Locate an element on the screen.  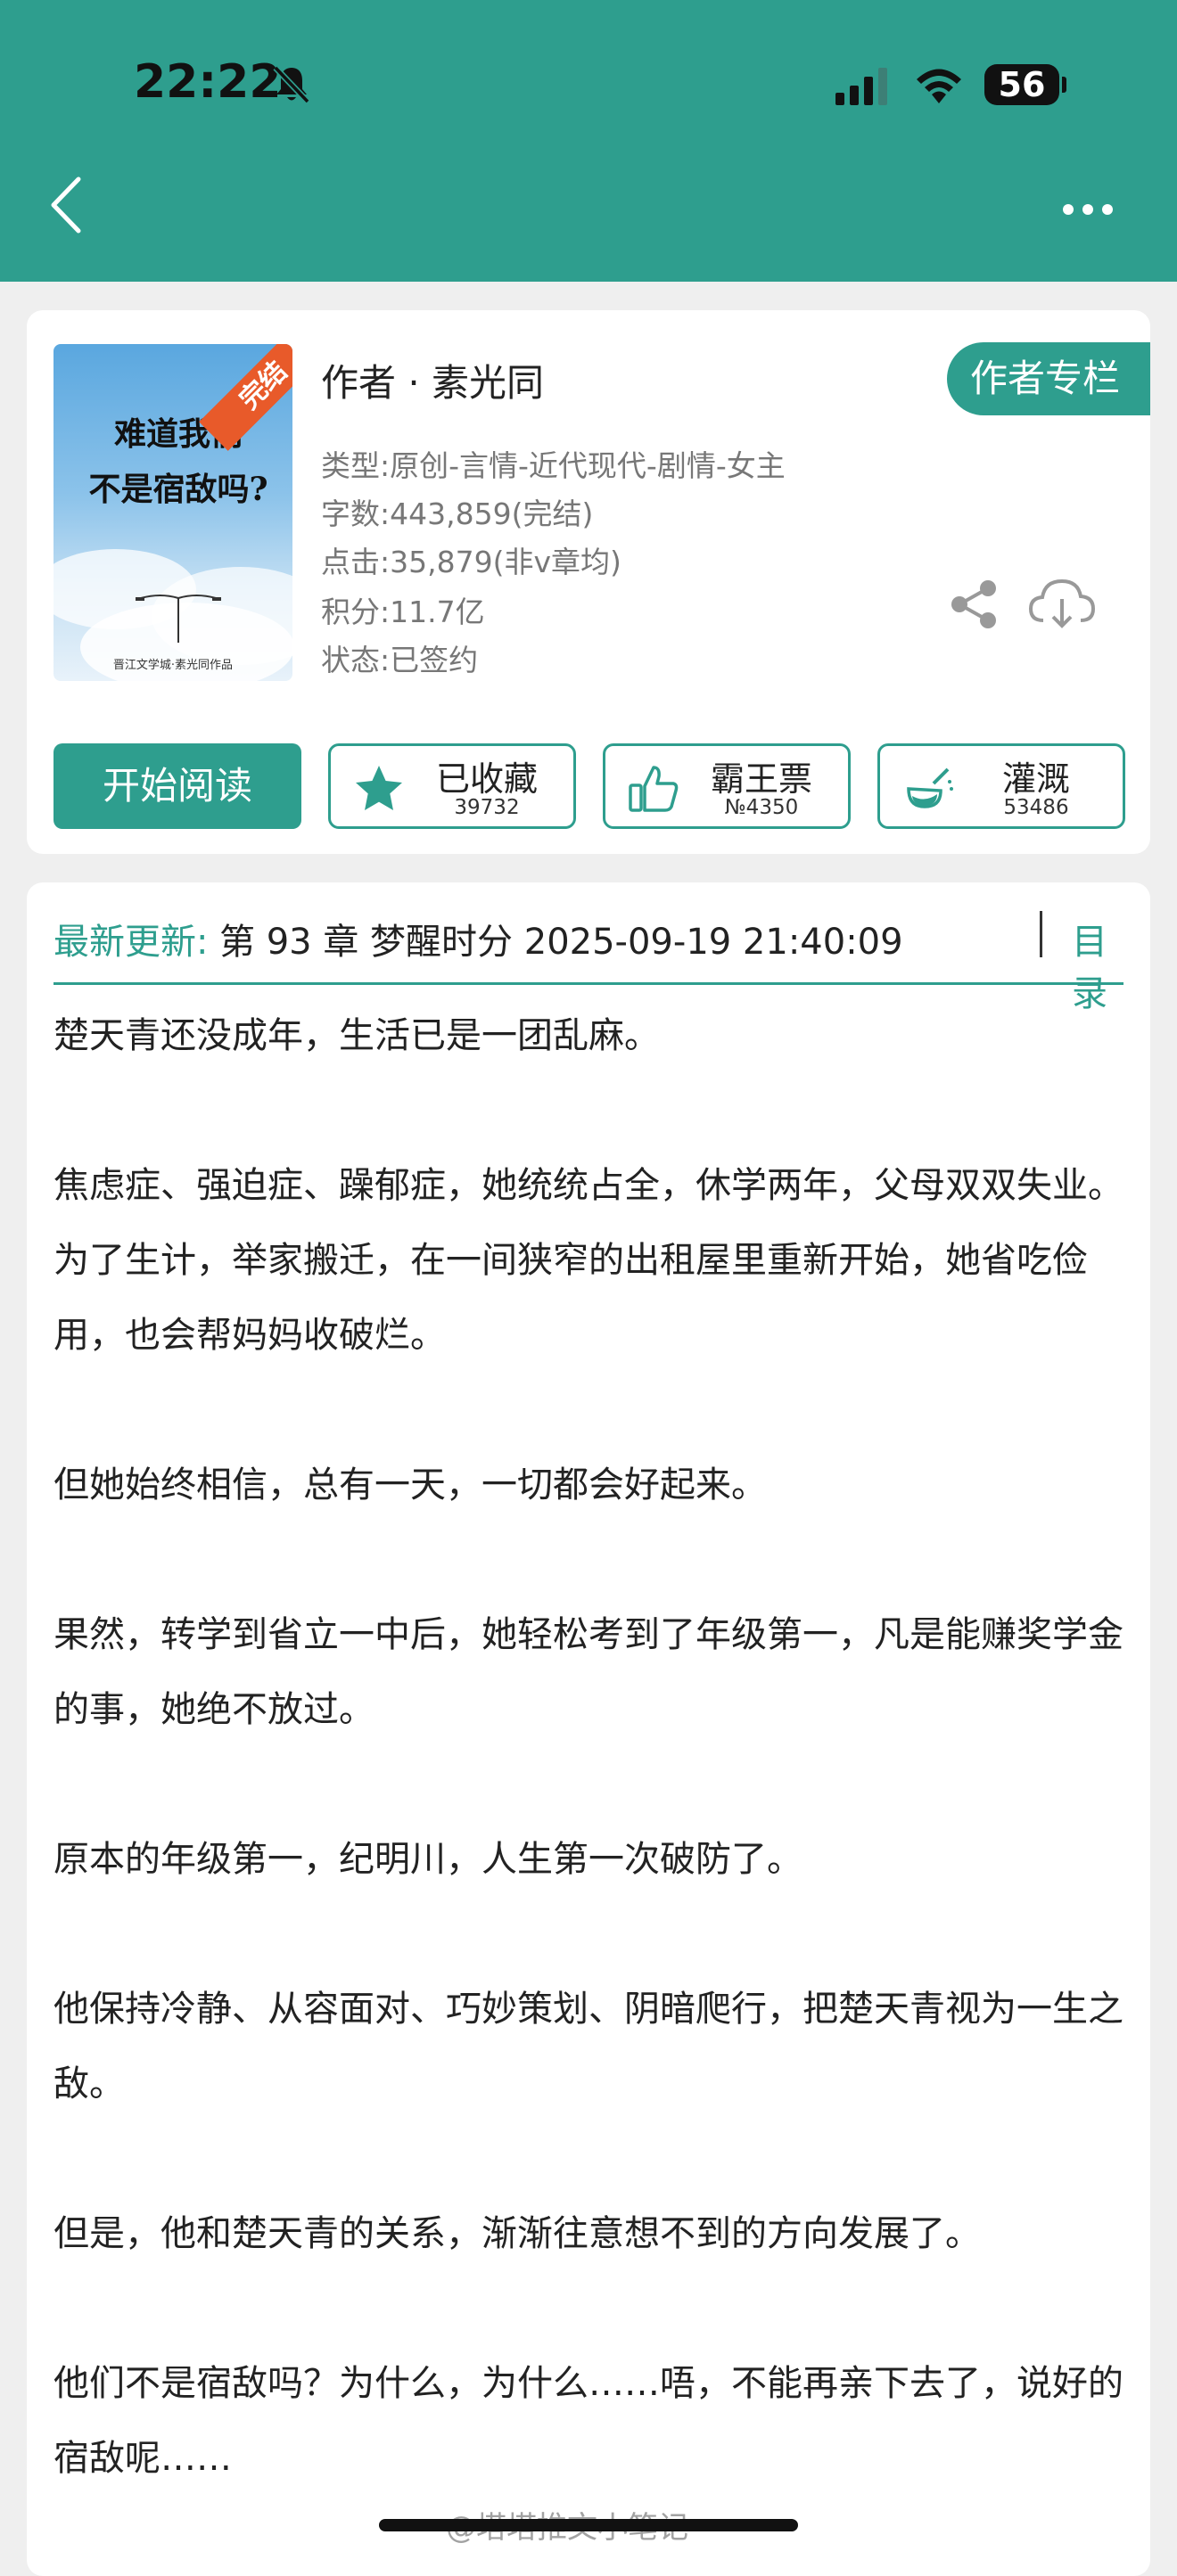
status-time: 22:22 is located at coordinates (208, 82).